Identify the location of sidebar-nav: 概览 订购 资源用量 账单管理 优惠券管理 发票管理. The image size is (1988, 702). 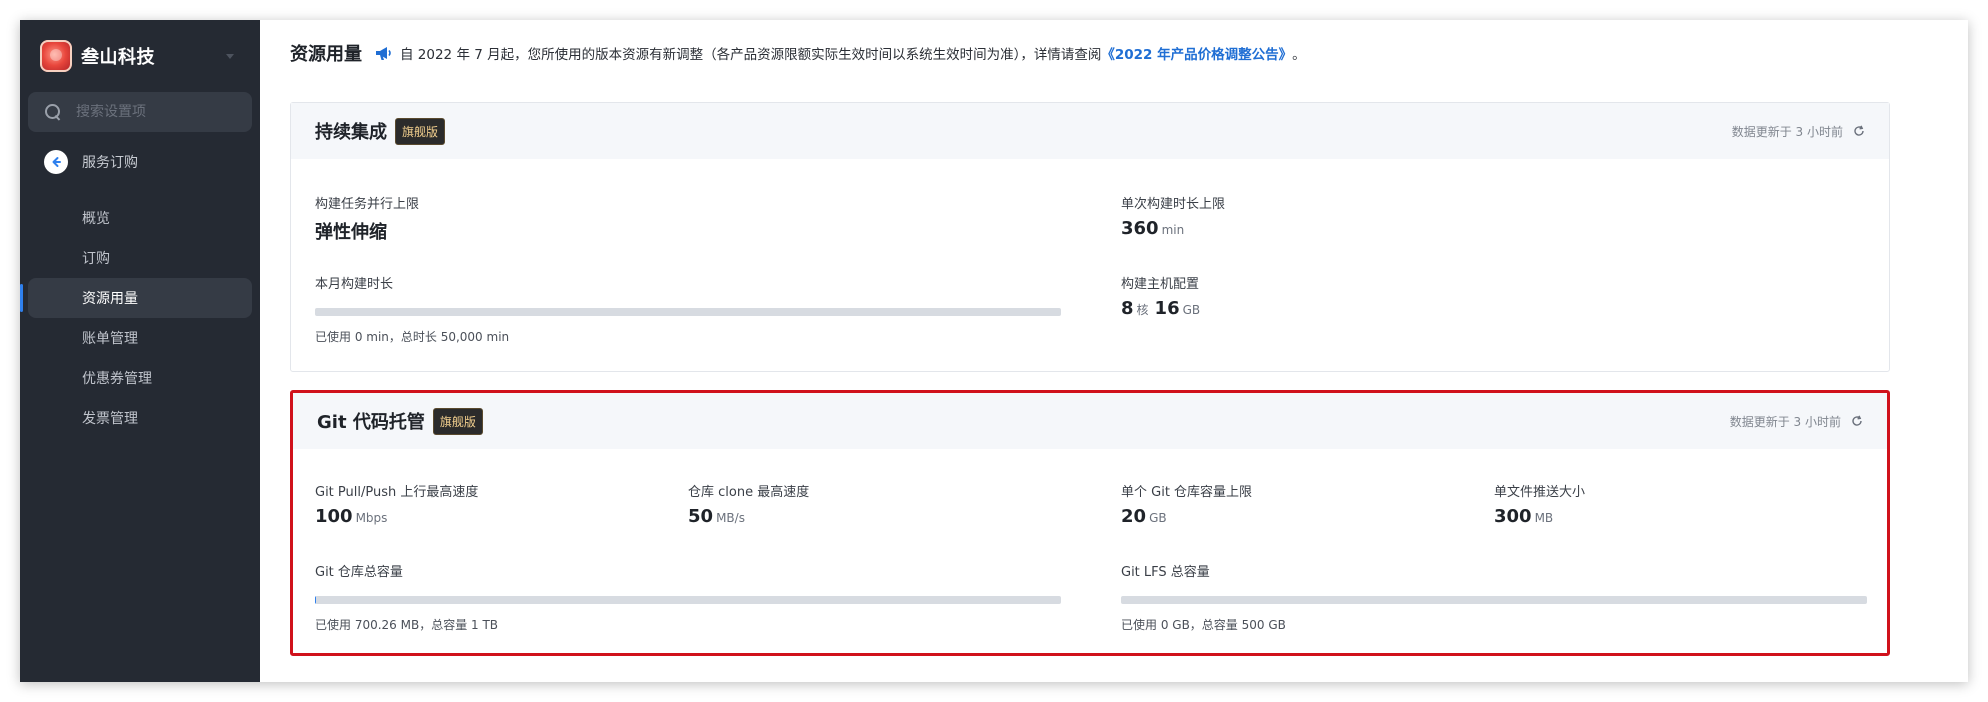
(136, 318).